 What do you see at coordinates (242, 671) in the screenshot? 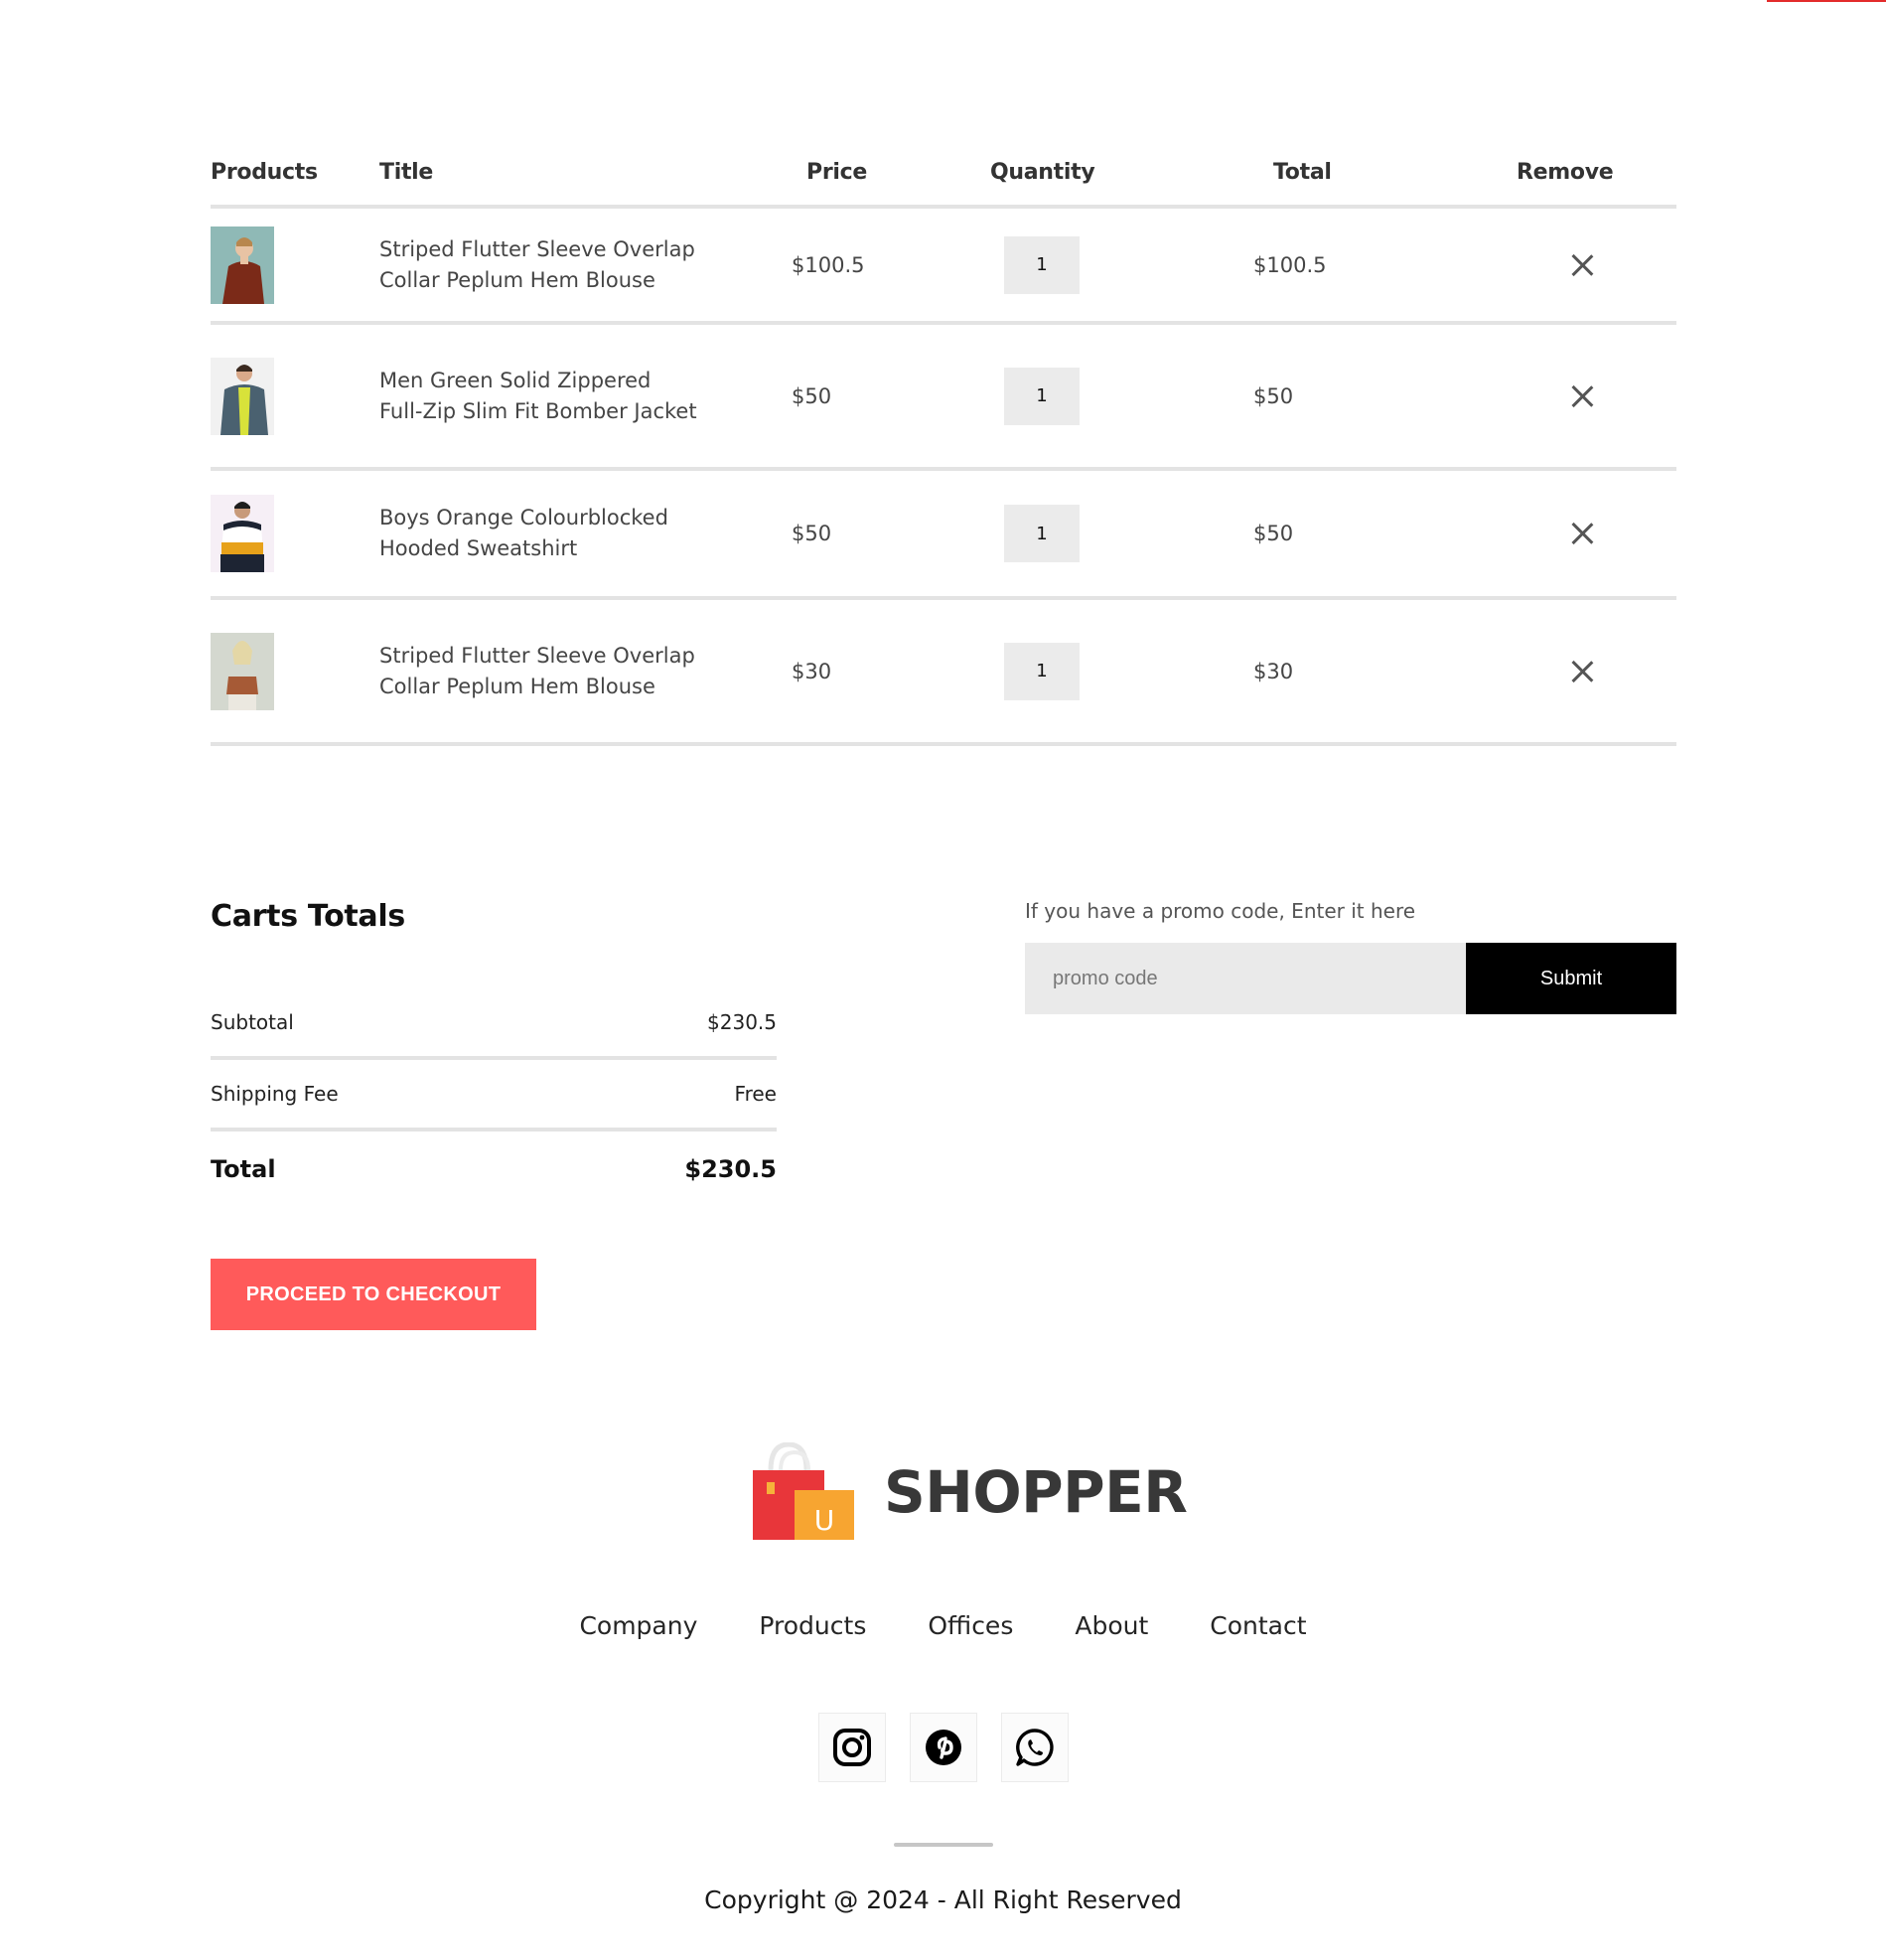
I see `product-image-woman-in-brown-top` at bounding box center [242, 671].